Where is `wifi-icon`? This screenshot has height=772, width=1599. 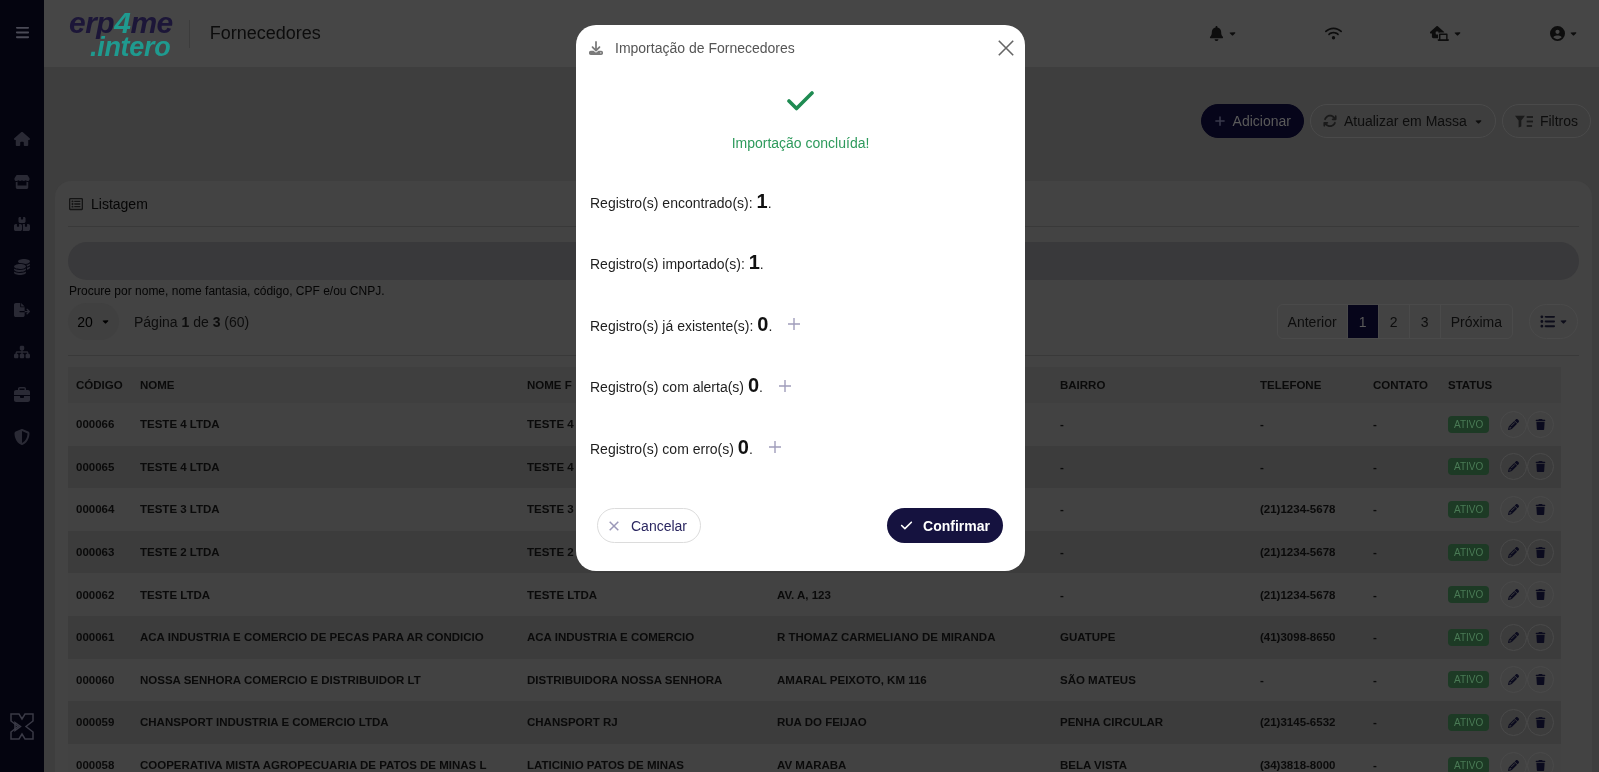 wifi-icon is located at coordinates (1333, 33).